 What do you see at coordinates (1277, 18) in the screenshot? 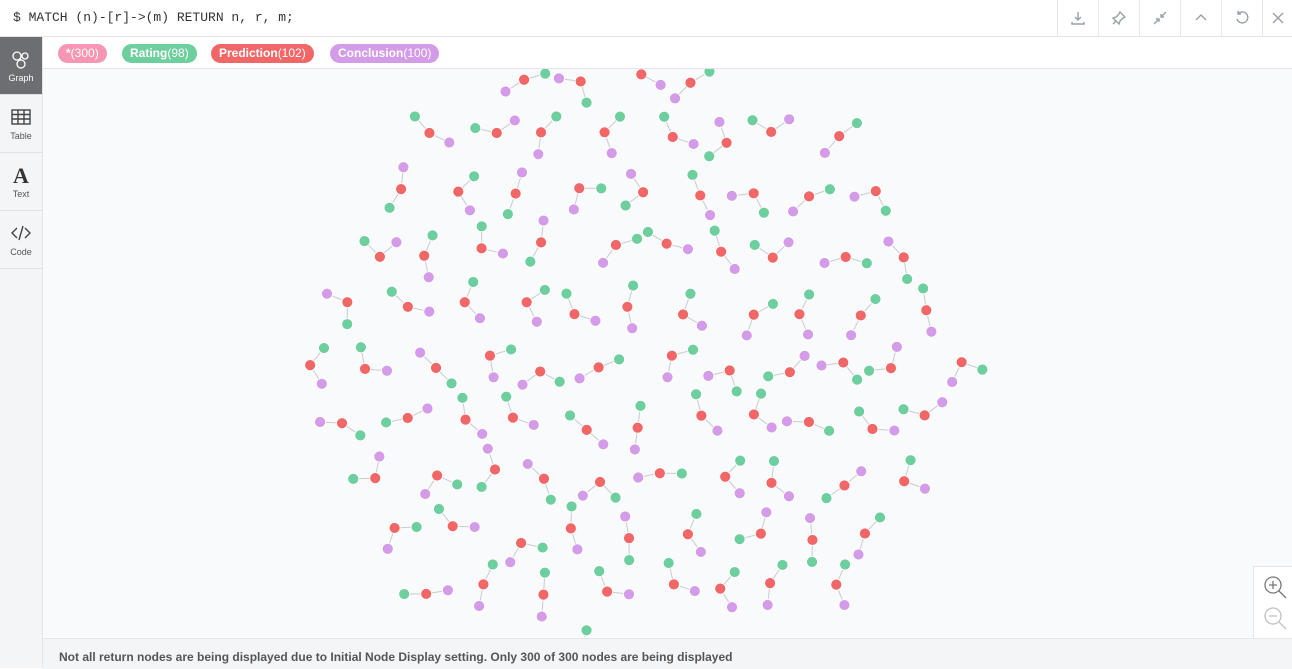
I see `close-button` at bounding box center [1277, 18].